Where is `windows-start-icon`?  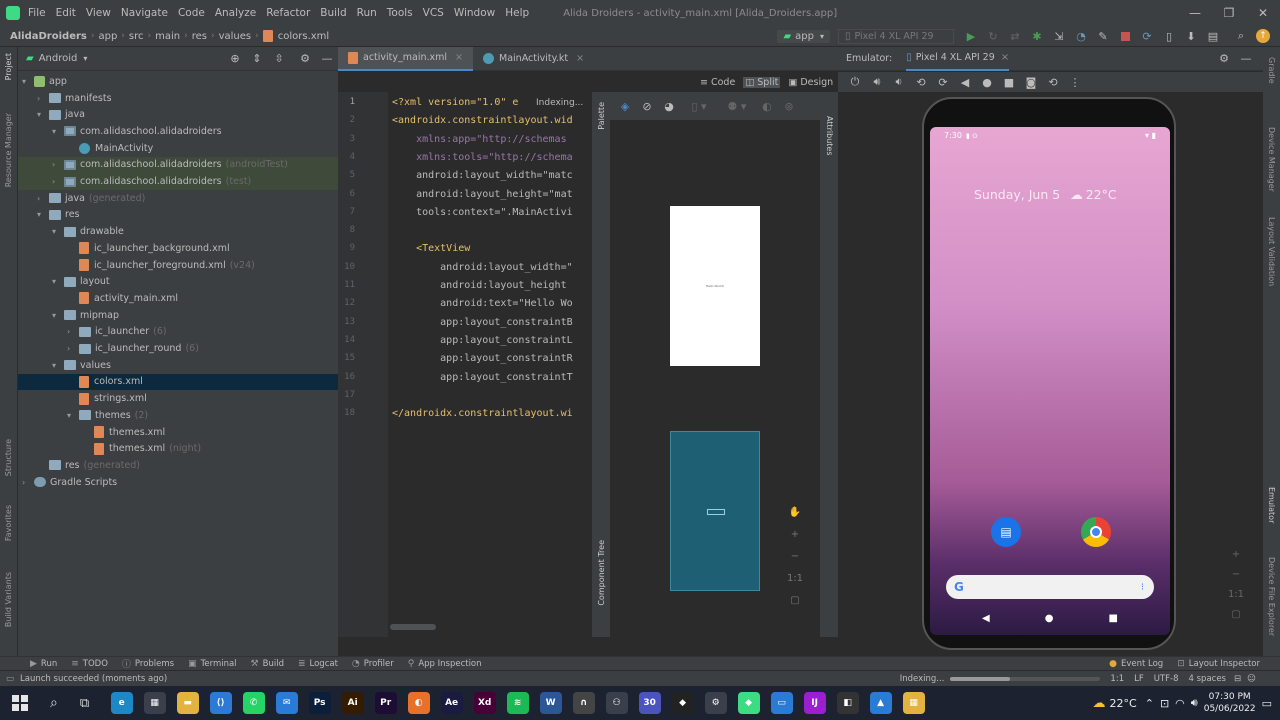
windows-start-icon is located at coordinates (20, 703).